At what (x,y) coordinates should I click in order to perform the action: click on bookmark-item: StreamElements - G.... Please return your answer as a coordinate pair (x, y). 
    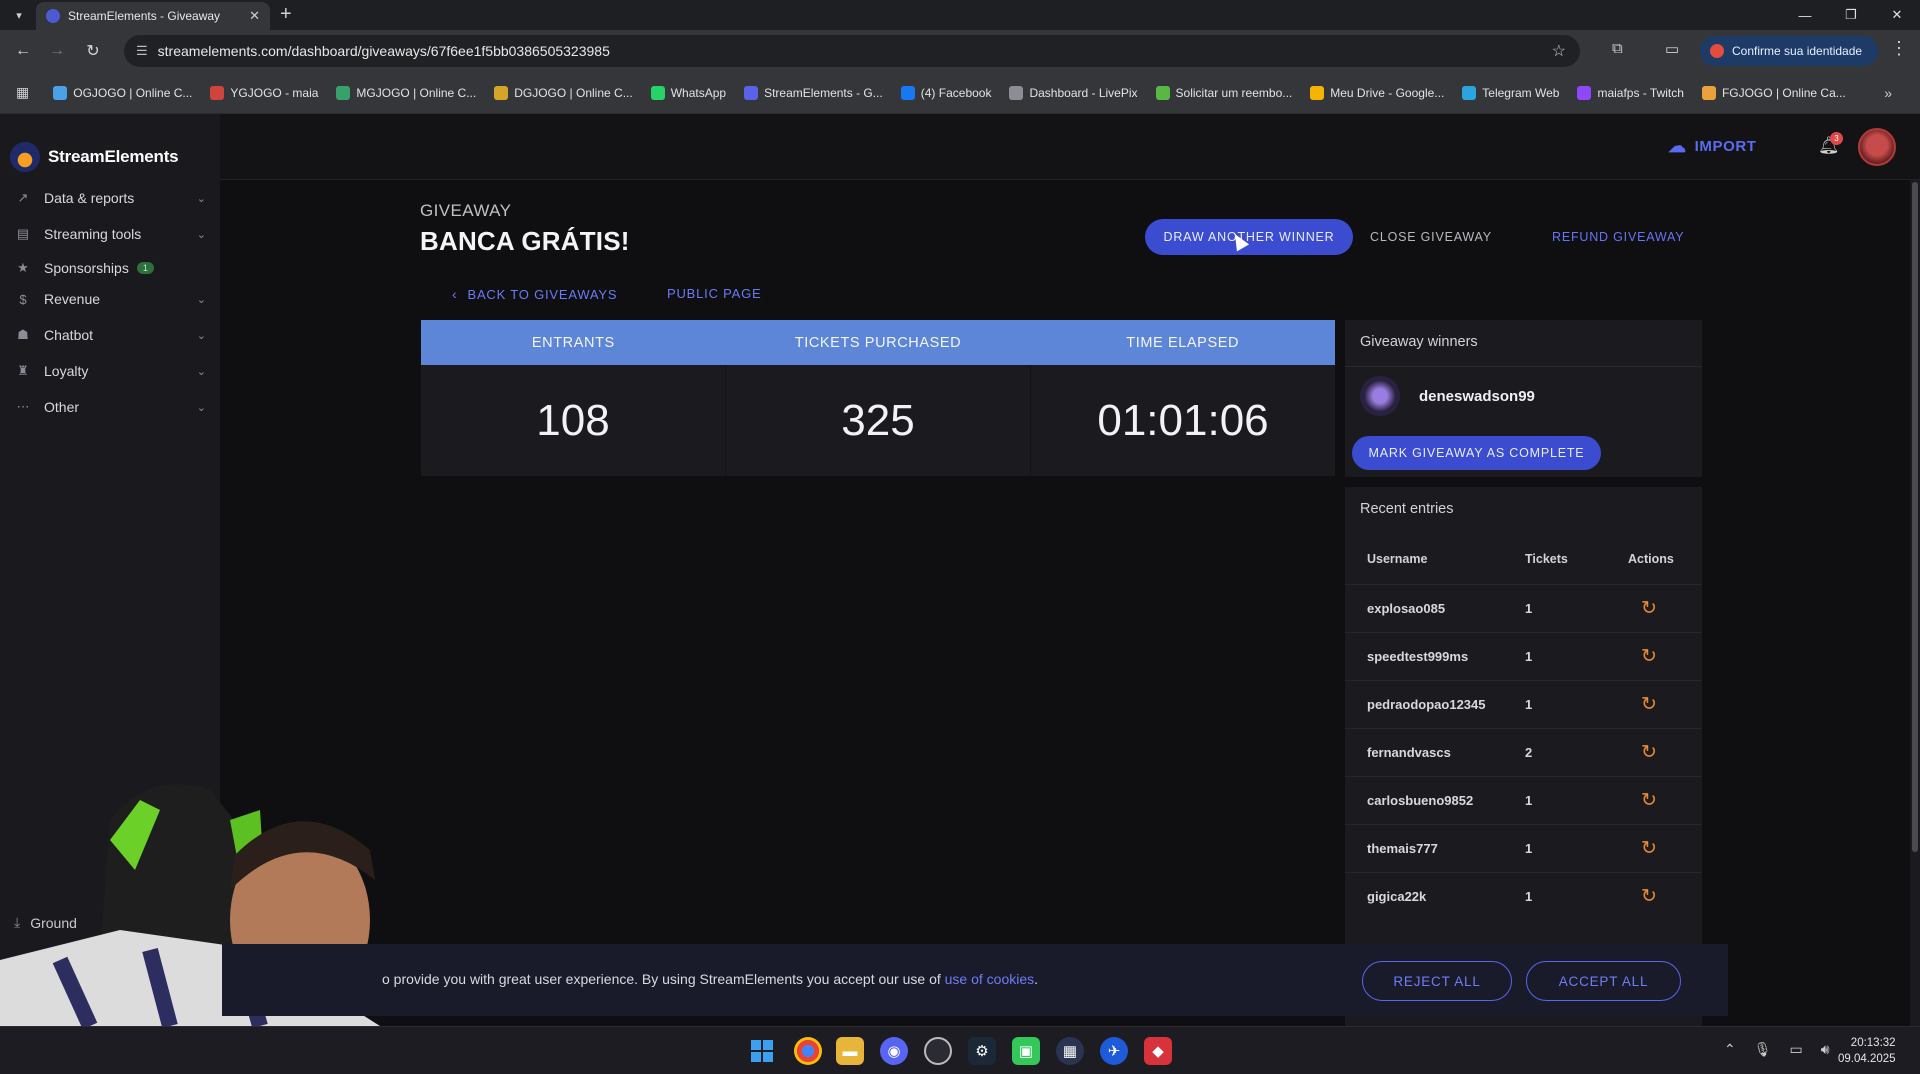
    Looking at the image, I should click on (813, 92).